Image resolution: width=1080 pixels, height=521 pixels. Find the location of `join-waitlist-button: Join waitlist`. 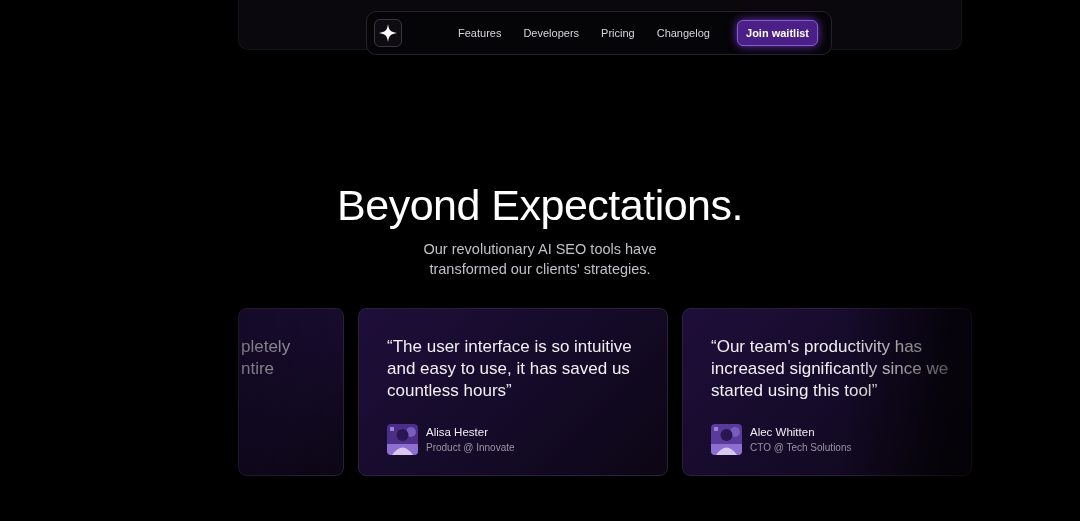

join-waitlist-button: Join waitlist is located at coordinates (777, 33).